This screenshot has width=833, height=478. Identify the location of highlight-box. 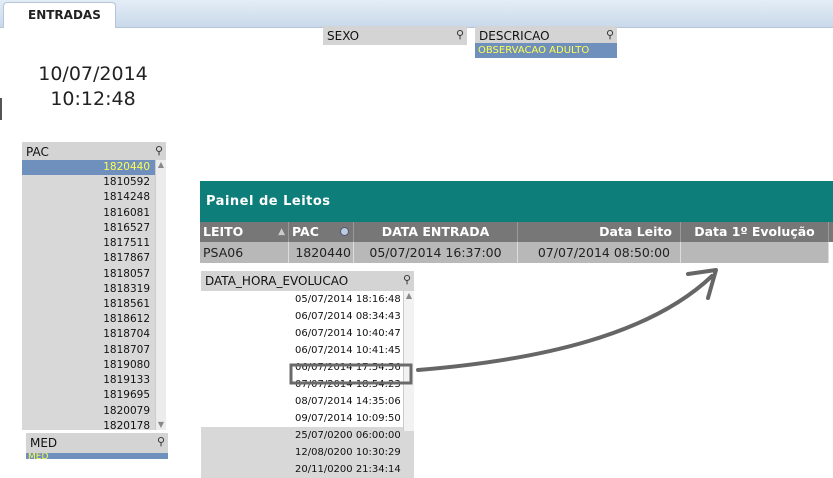
(351, 374).